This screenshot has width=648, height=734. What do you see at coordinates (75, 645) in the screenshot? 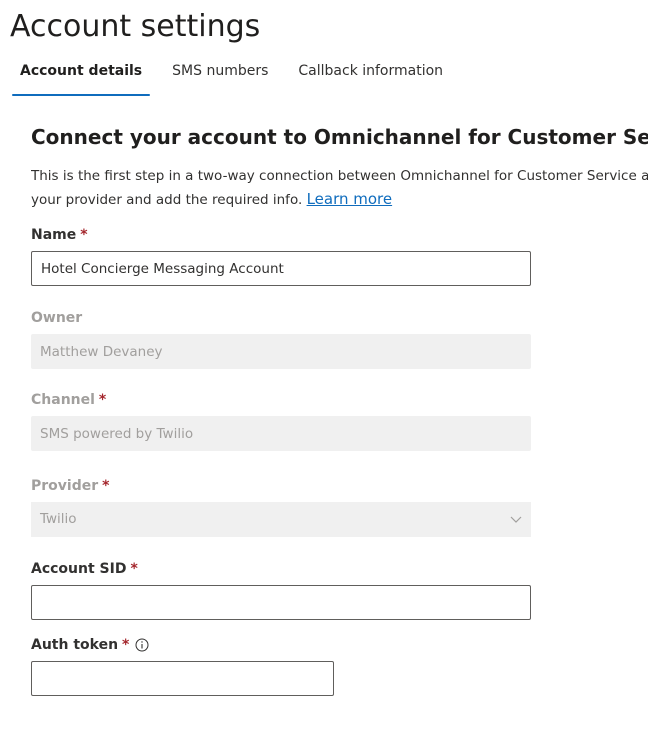
I see `auth-token-label-text: Auth token` at bounding box center [75, 645].